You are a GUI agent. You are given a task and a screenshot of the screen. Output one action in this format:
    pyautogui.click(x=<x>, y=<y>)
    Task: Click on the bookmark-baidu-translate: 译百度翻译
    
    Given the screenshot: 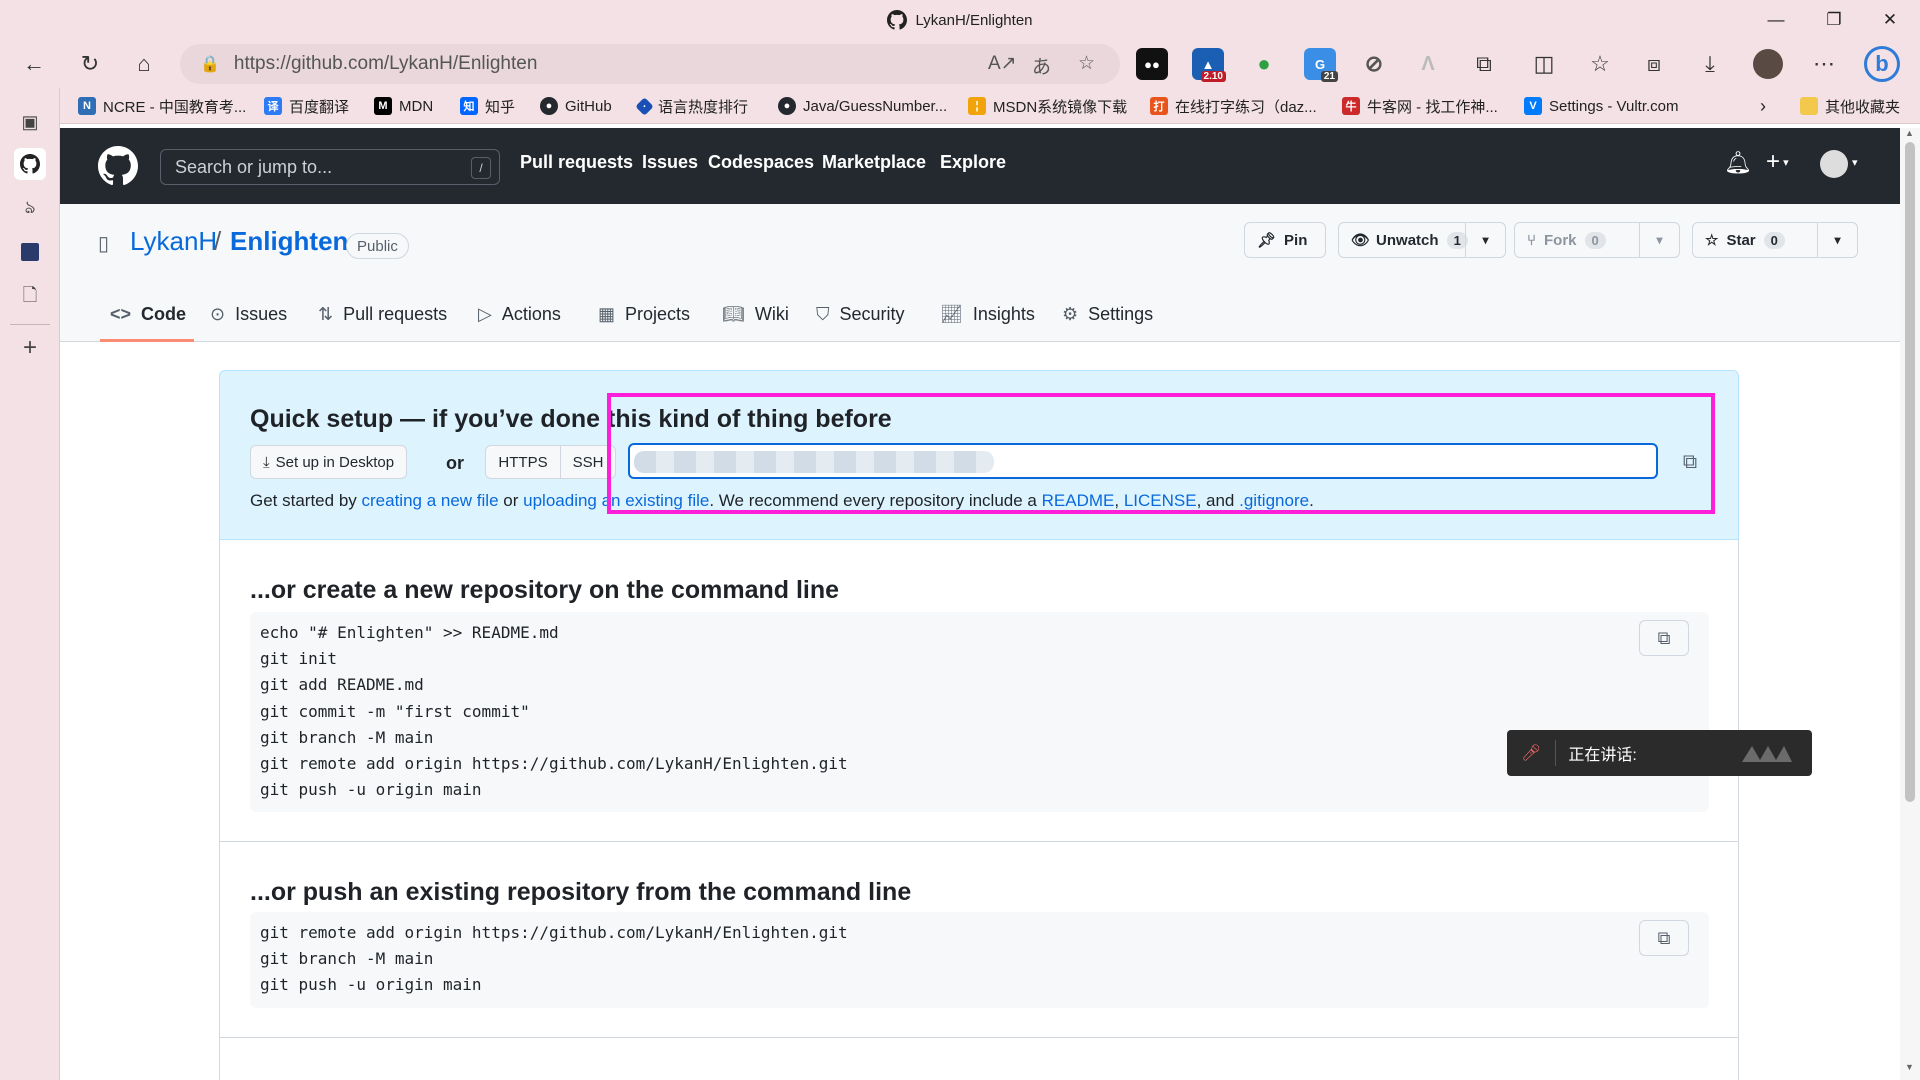 What is the action you would take?
    pyautogui.click(x=306, y=106)
    